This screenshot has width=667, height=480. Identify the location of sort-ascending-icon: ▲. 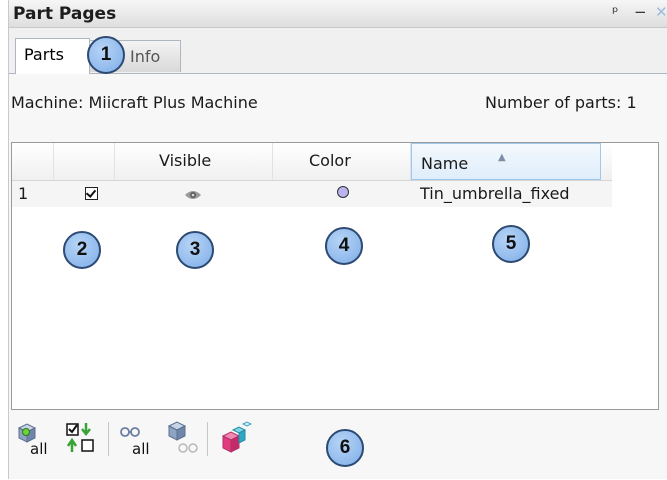
(502, 157).